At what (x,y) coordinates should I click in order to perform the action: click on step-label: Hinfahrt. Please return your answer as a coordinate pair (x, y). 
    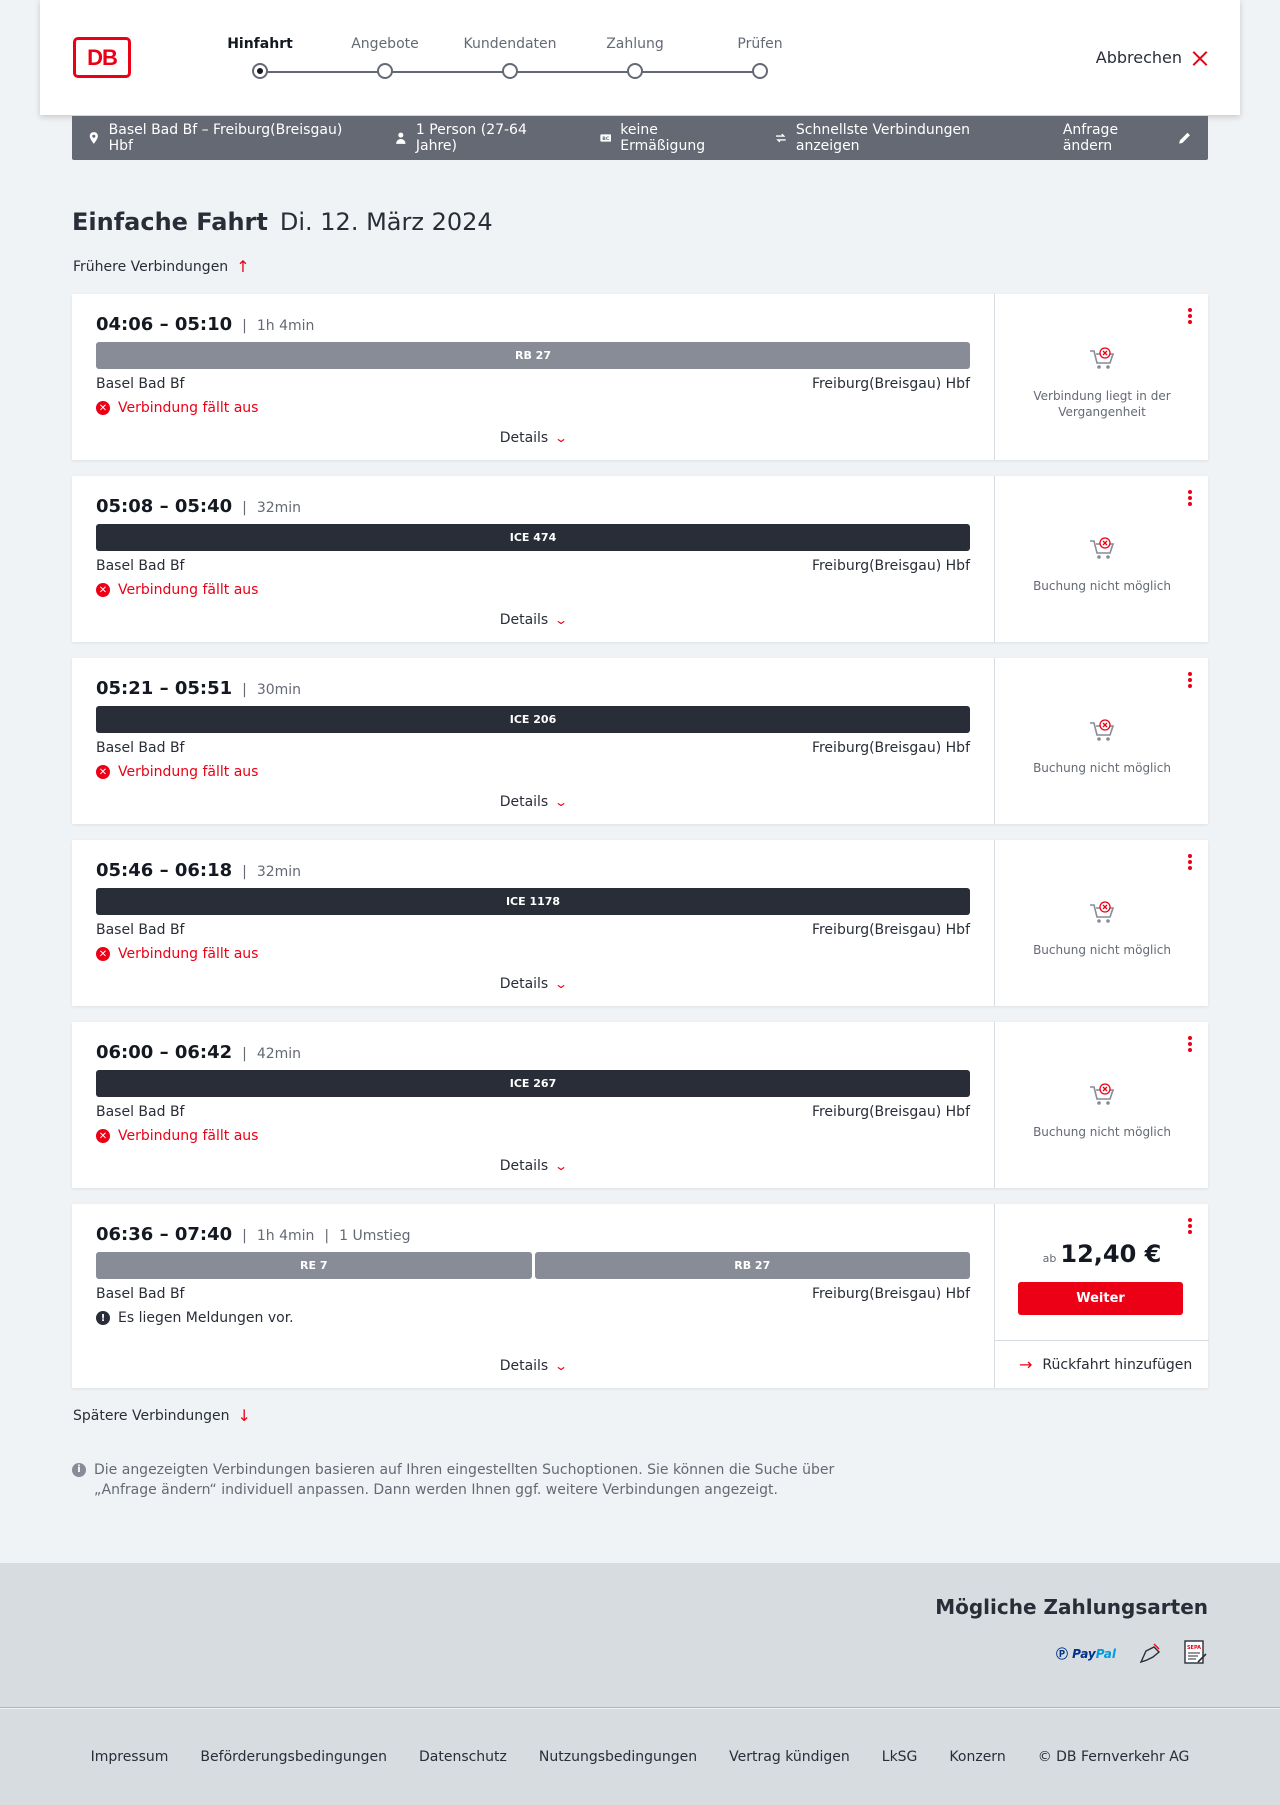
    Looking at the image, I should click on (260, 44).